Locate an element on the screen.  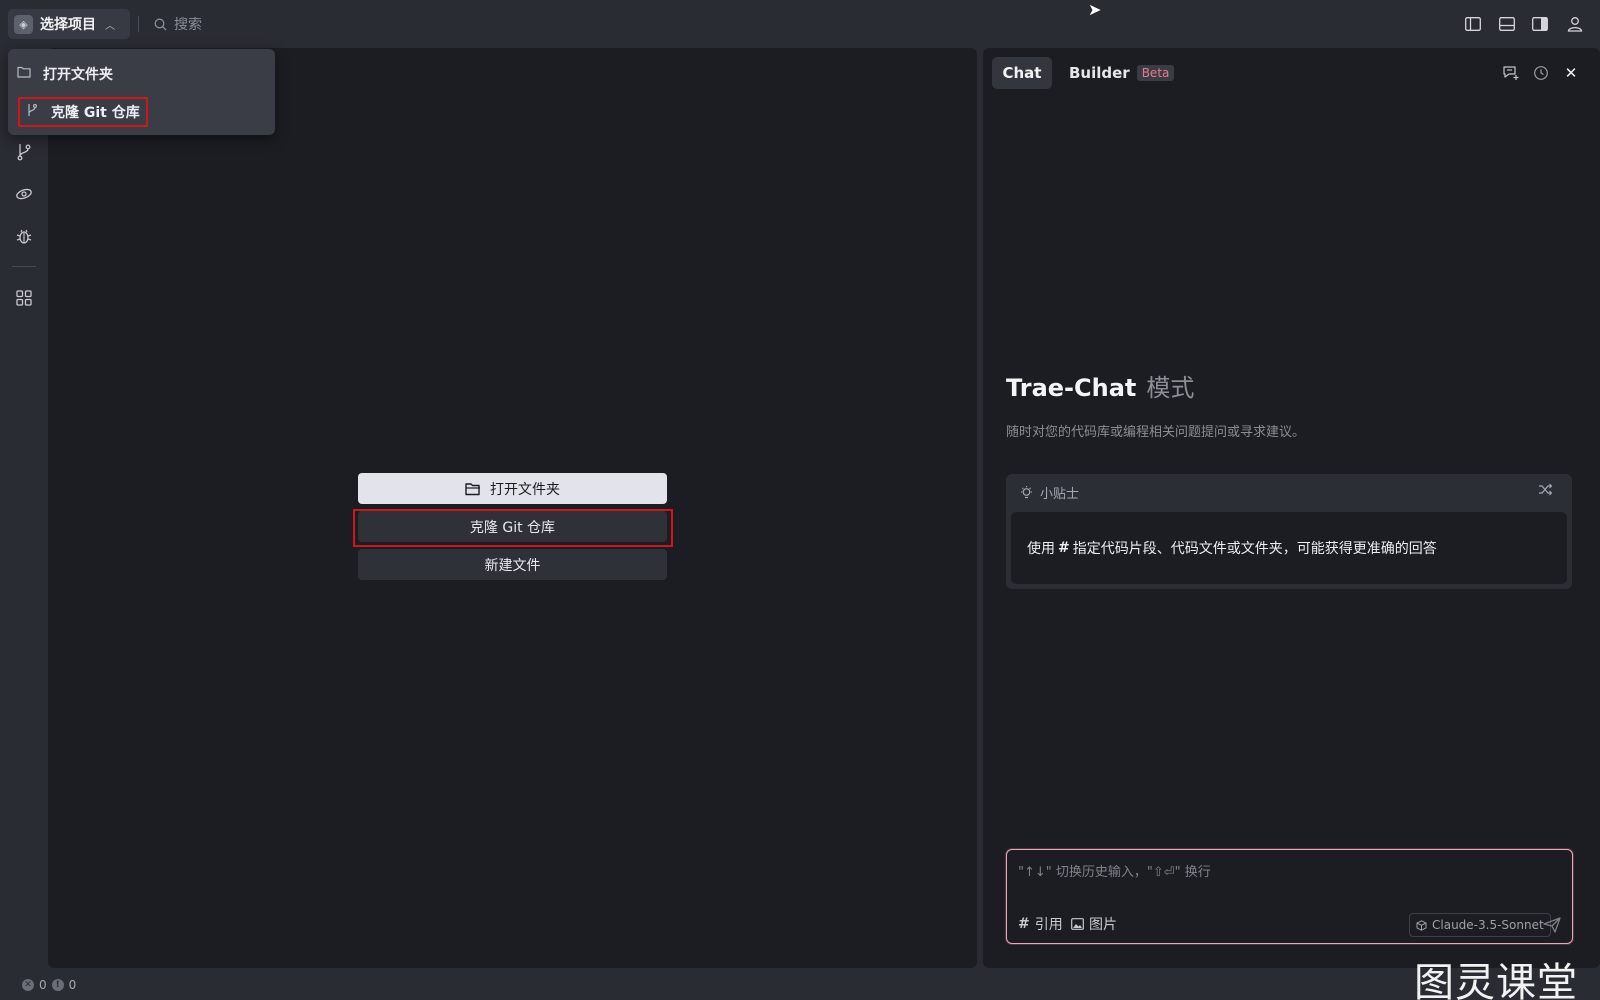
open-folder-label: 打开文件夹 is located at coordinates (525, 489).